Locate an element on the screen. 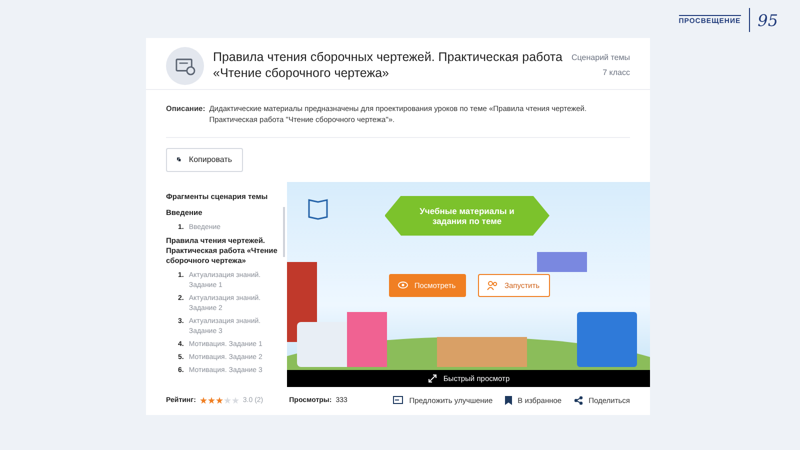 Image resolution: width=800 pixels, height=450 pixels. banner-label: Учебные материалы и задания по теме is located at coordinates (467, 216).